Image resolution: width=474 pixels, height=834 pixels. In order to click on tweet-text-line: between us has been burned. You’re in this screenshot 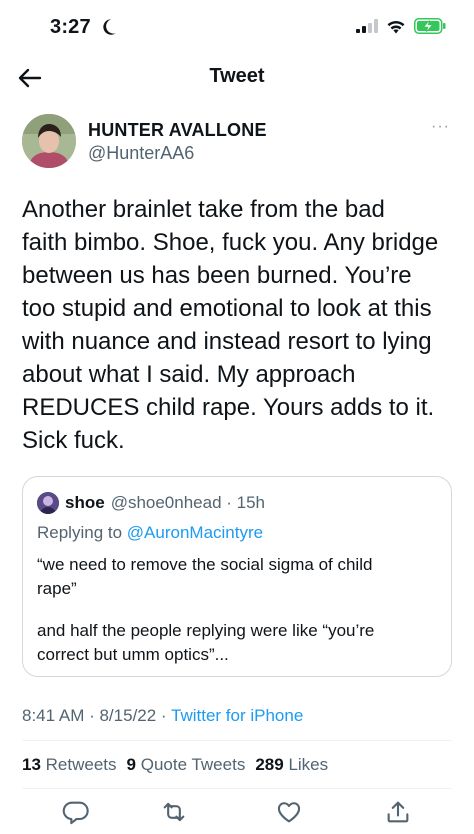, I will do `click(217, 275)`.